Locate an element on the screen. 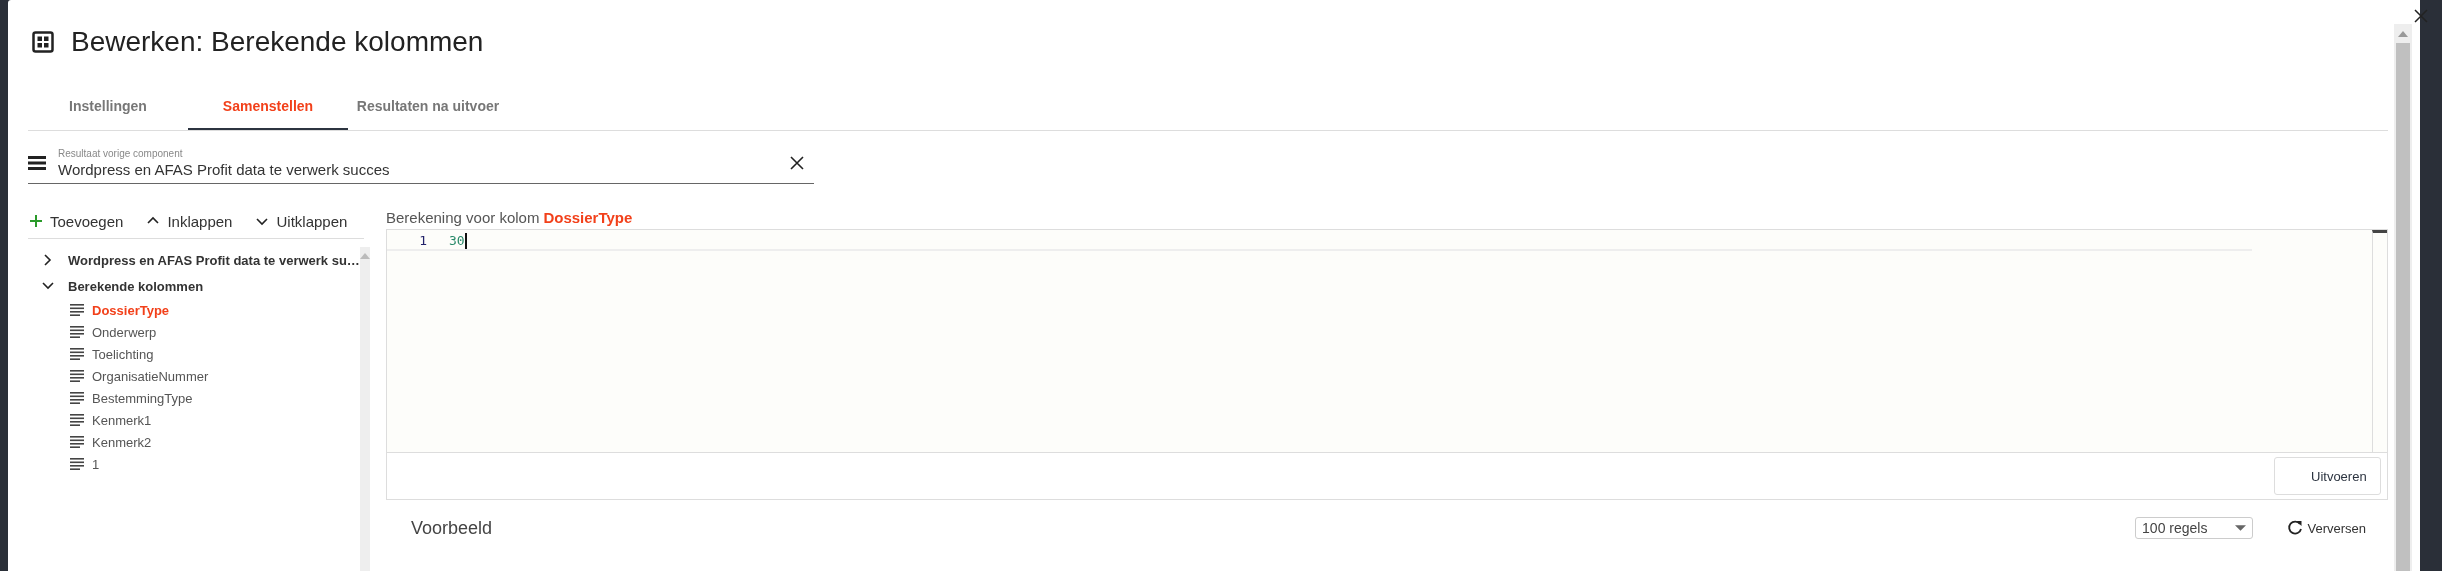 Image resolution: width=2442 pixels, height=571 pixels. tree-node: Berekende kolommen is located at coordinates (201, 286).